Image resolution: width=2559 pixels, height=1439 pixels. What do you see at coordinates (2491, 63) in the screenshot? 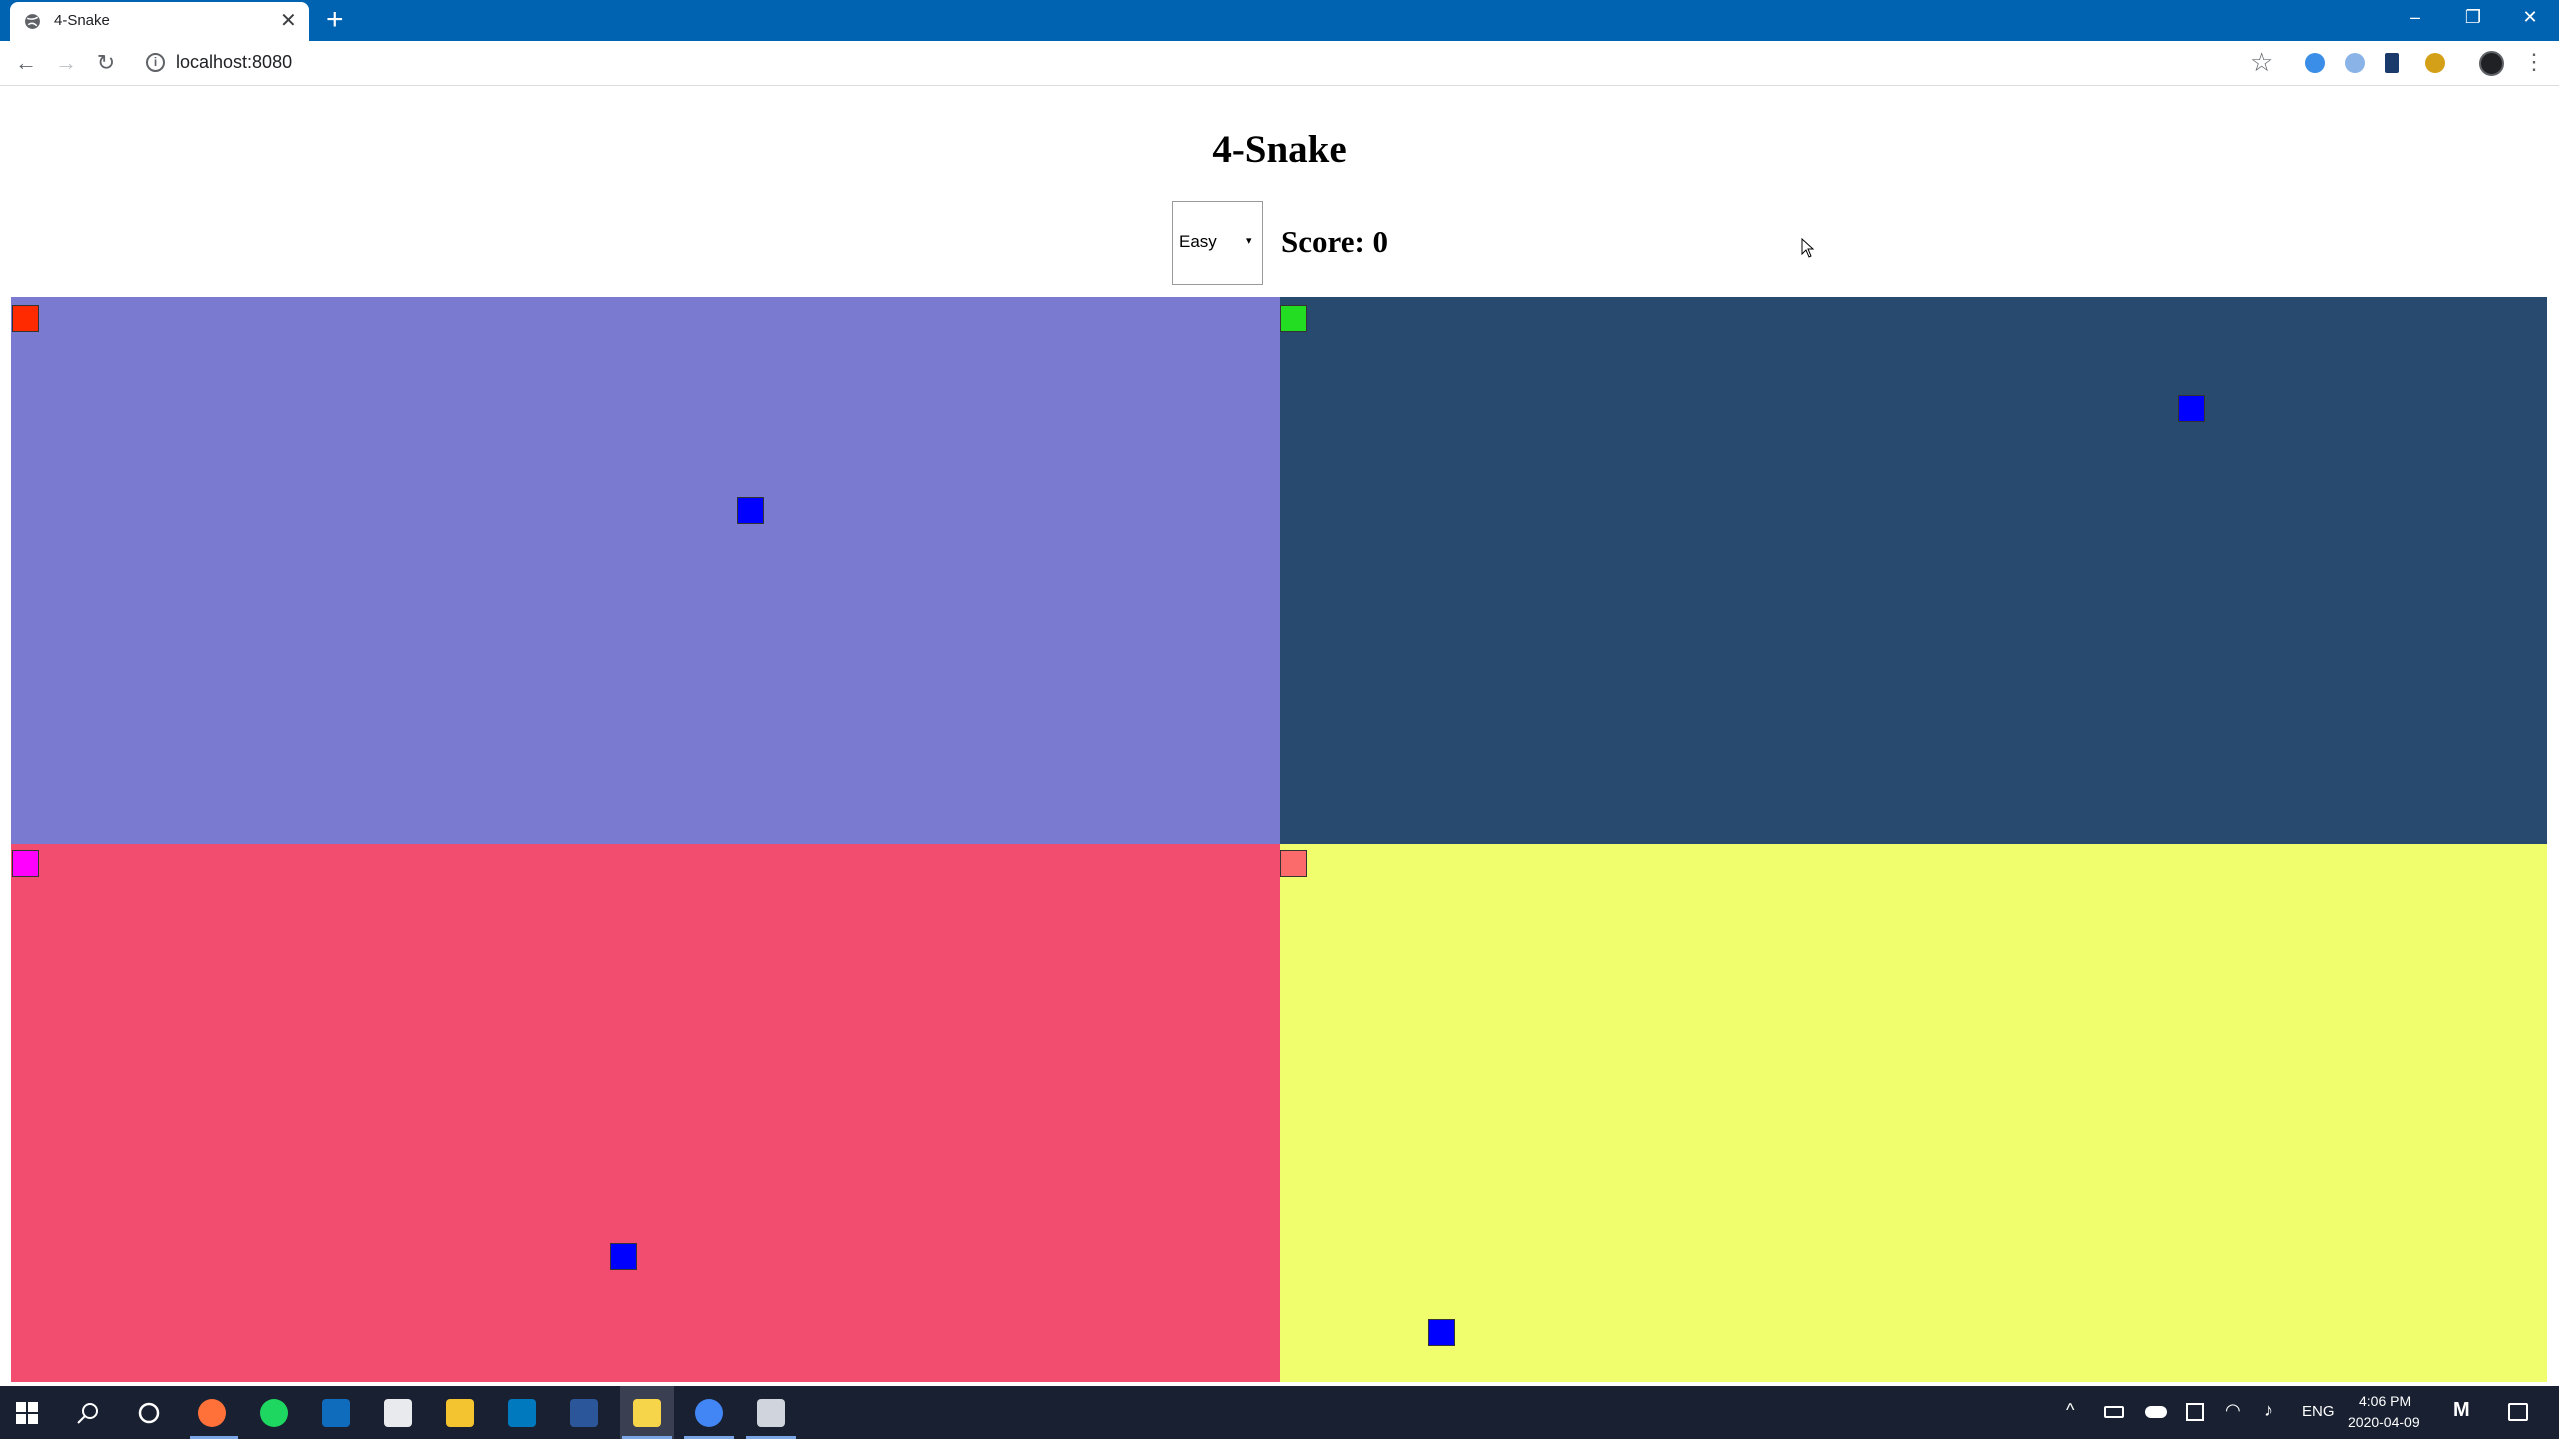
I see `profile-avatar` at bounding box center [2491, 63].